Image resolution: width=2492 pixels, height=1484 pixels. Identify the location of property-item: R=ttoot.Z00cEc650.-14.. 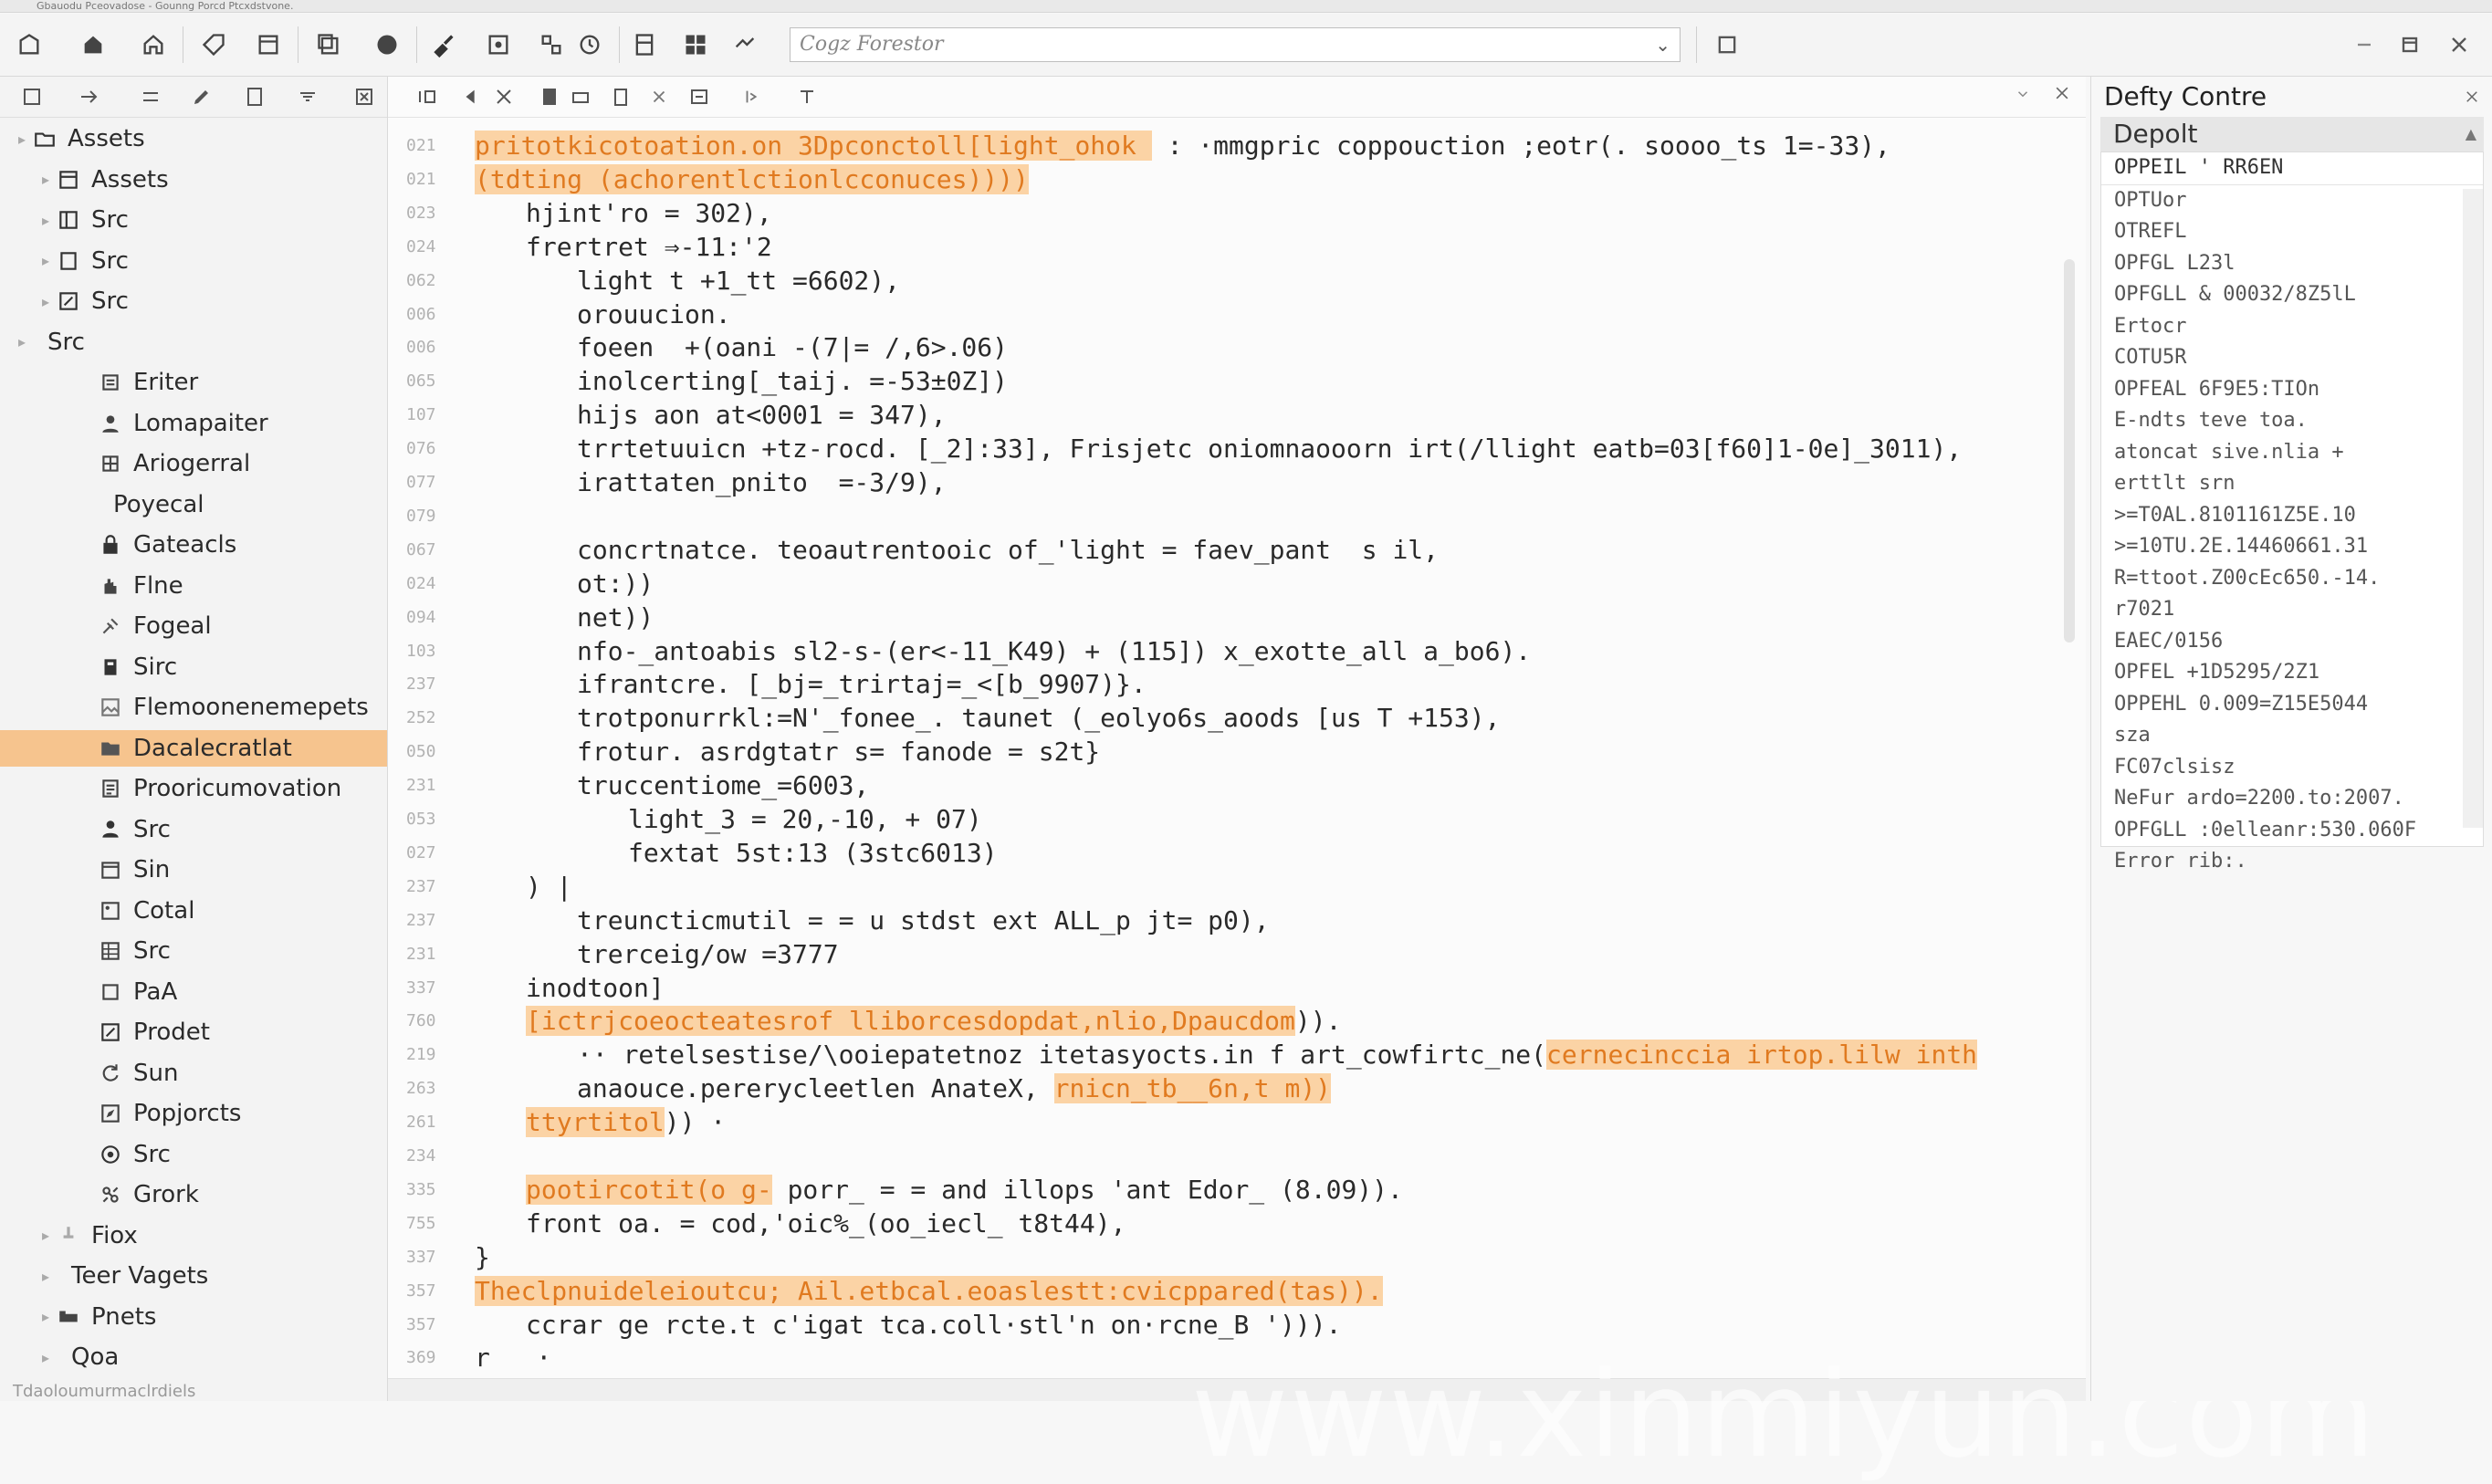
(2292, 579).